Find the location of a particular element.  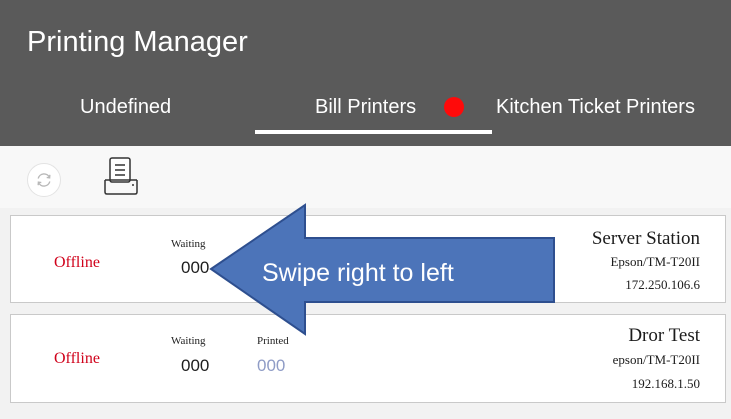

refresh-icon is located at coordinates (44, 180).